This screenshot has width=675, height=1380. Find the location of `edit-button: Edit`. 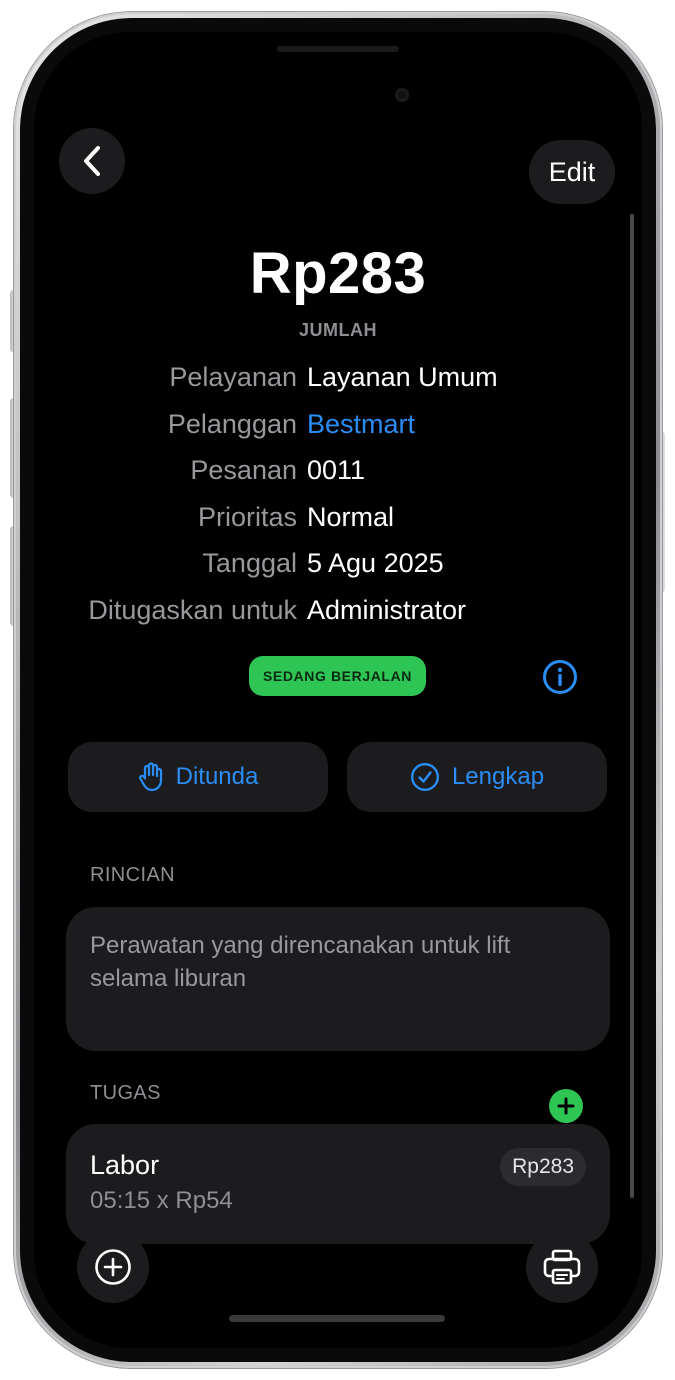

edit-button: Edit is located at coordinates (572, 172).